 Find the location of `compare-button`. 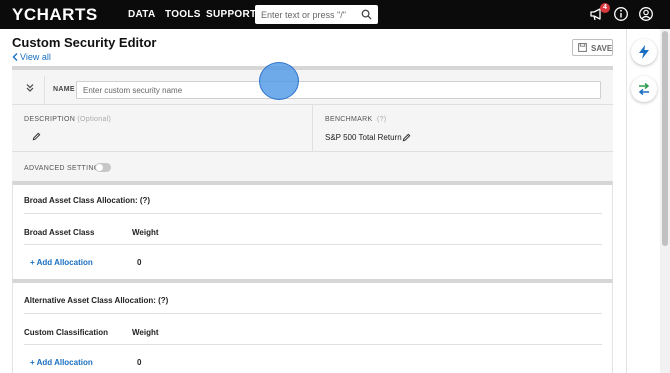

compare-button is located at coordinates (644, 89).